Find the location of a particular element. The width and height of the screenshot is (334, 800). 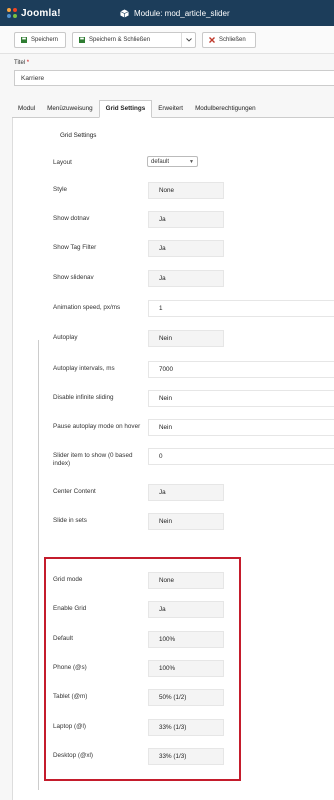

section-divider is located at coordinates (38, 565).